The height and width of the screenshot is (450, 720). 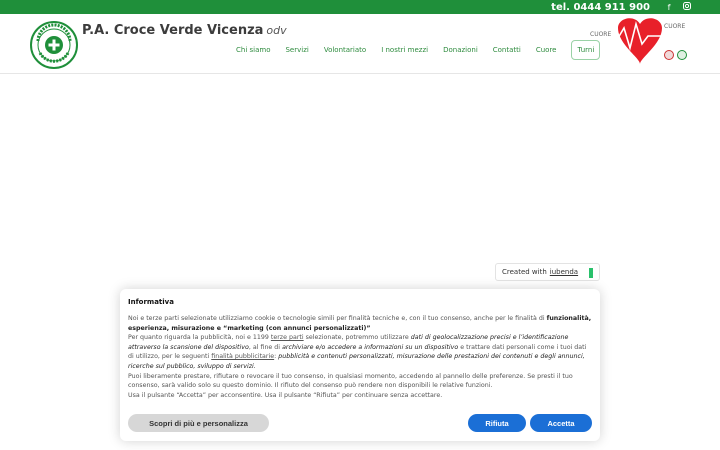 I want to click on top-bar: tel. 0444 911 900 f, so click(x=360, y=7).